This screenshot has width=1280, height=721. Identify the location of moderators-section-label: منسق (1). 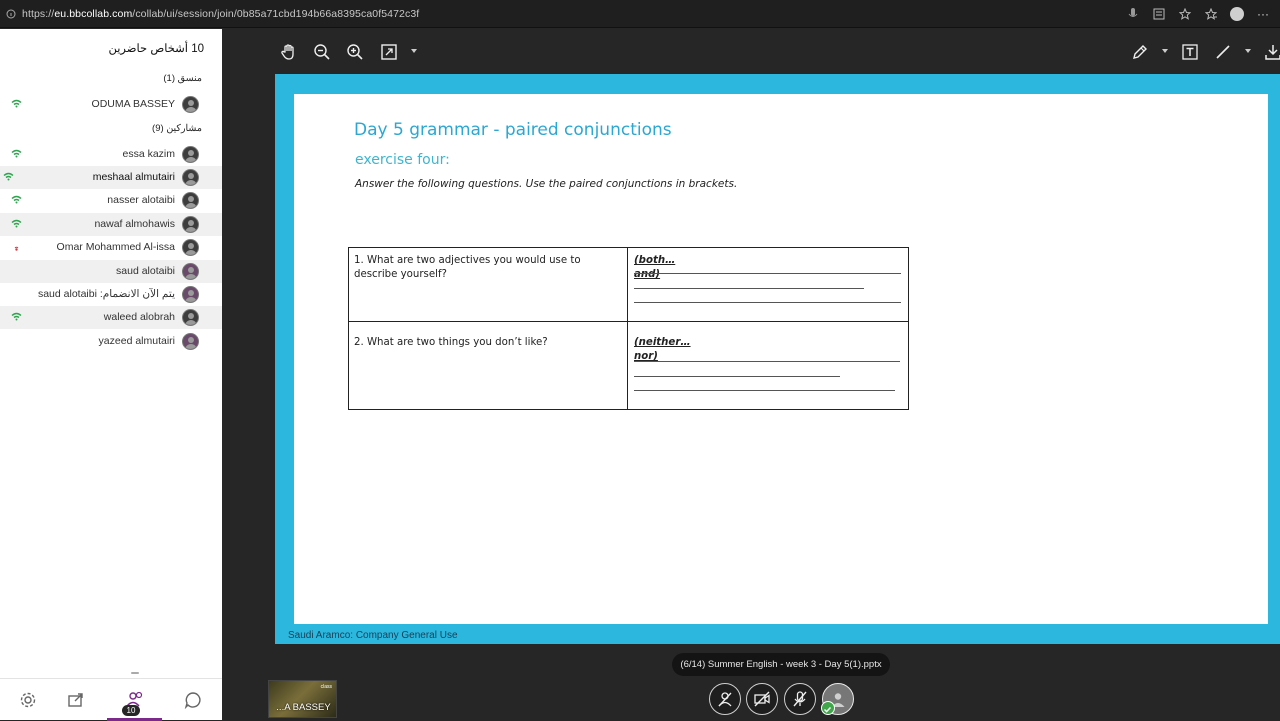
(182, 78).